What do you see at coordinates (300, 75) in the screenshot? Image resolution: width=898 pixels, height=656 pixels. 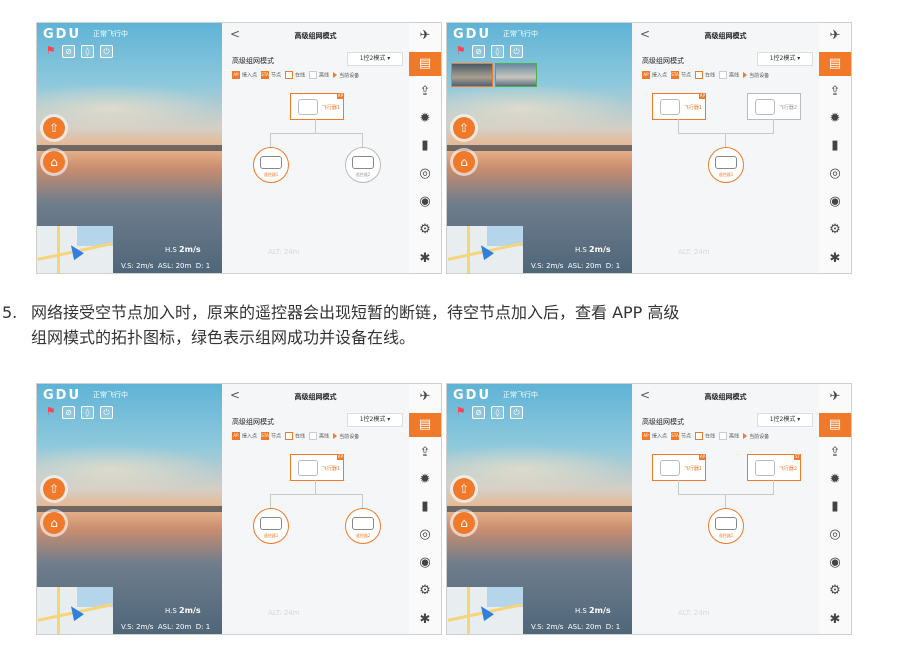 I see `online-text: 在线` at bounding box center [300, 75].